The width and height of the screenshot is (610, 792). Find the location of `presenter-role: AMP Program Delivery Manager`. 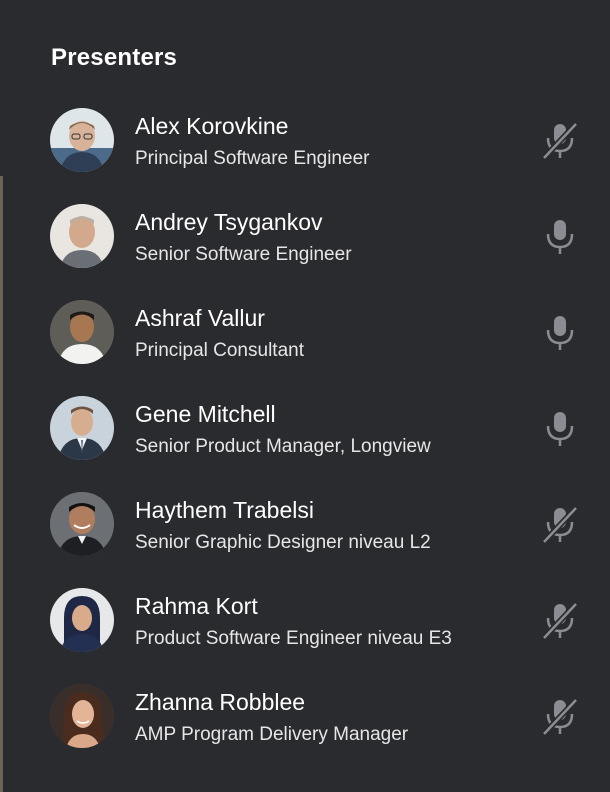

presenter-role: AMP Program Delivery Manager is located at coordinates (272, 734).